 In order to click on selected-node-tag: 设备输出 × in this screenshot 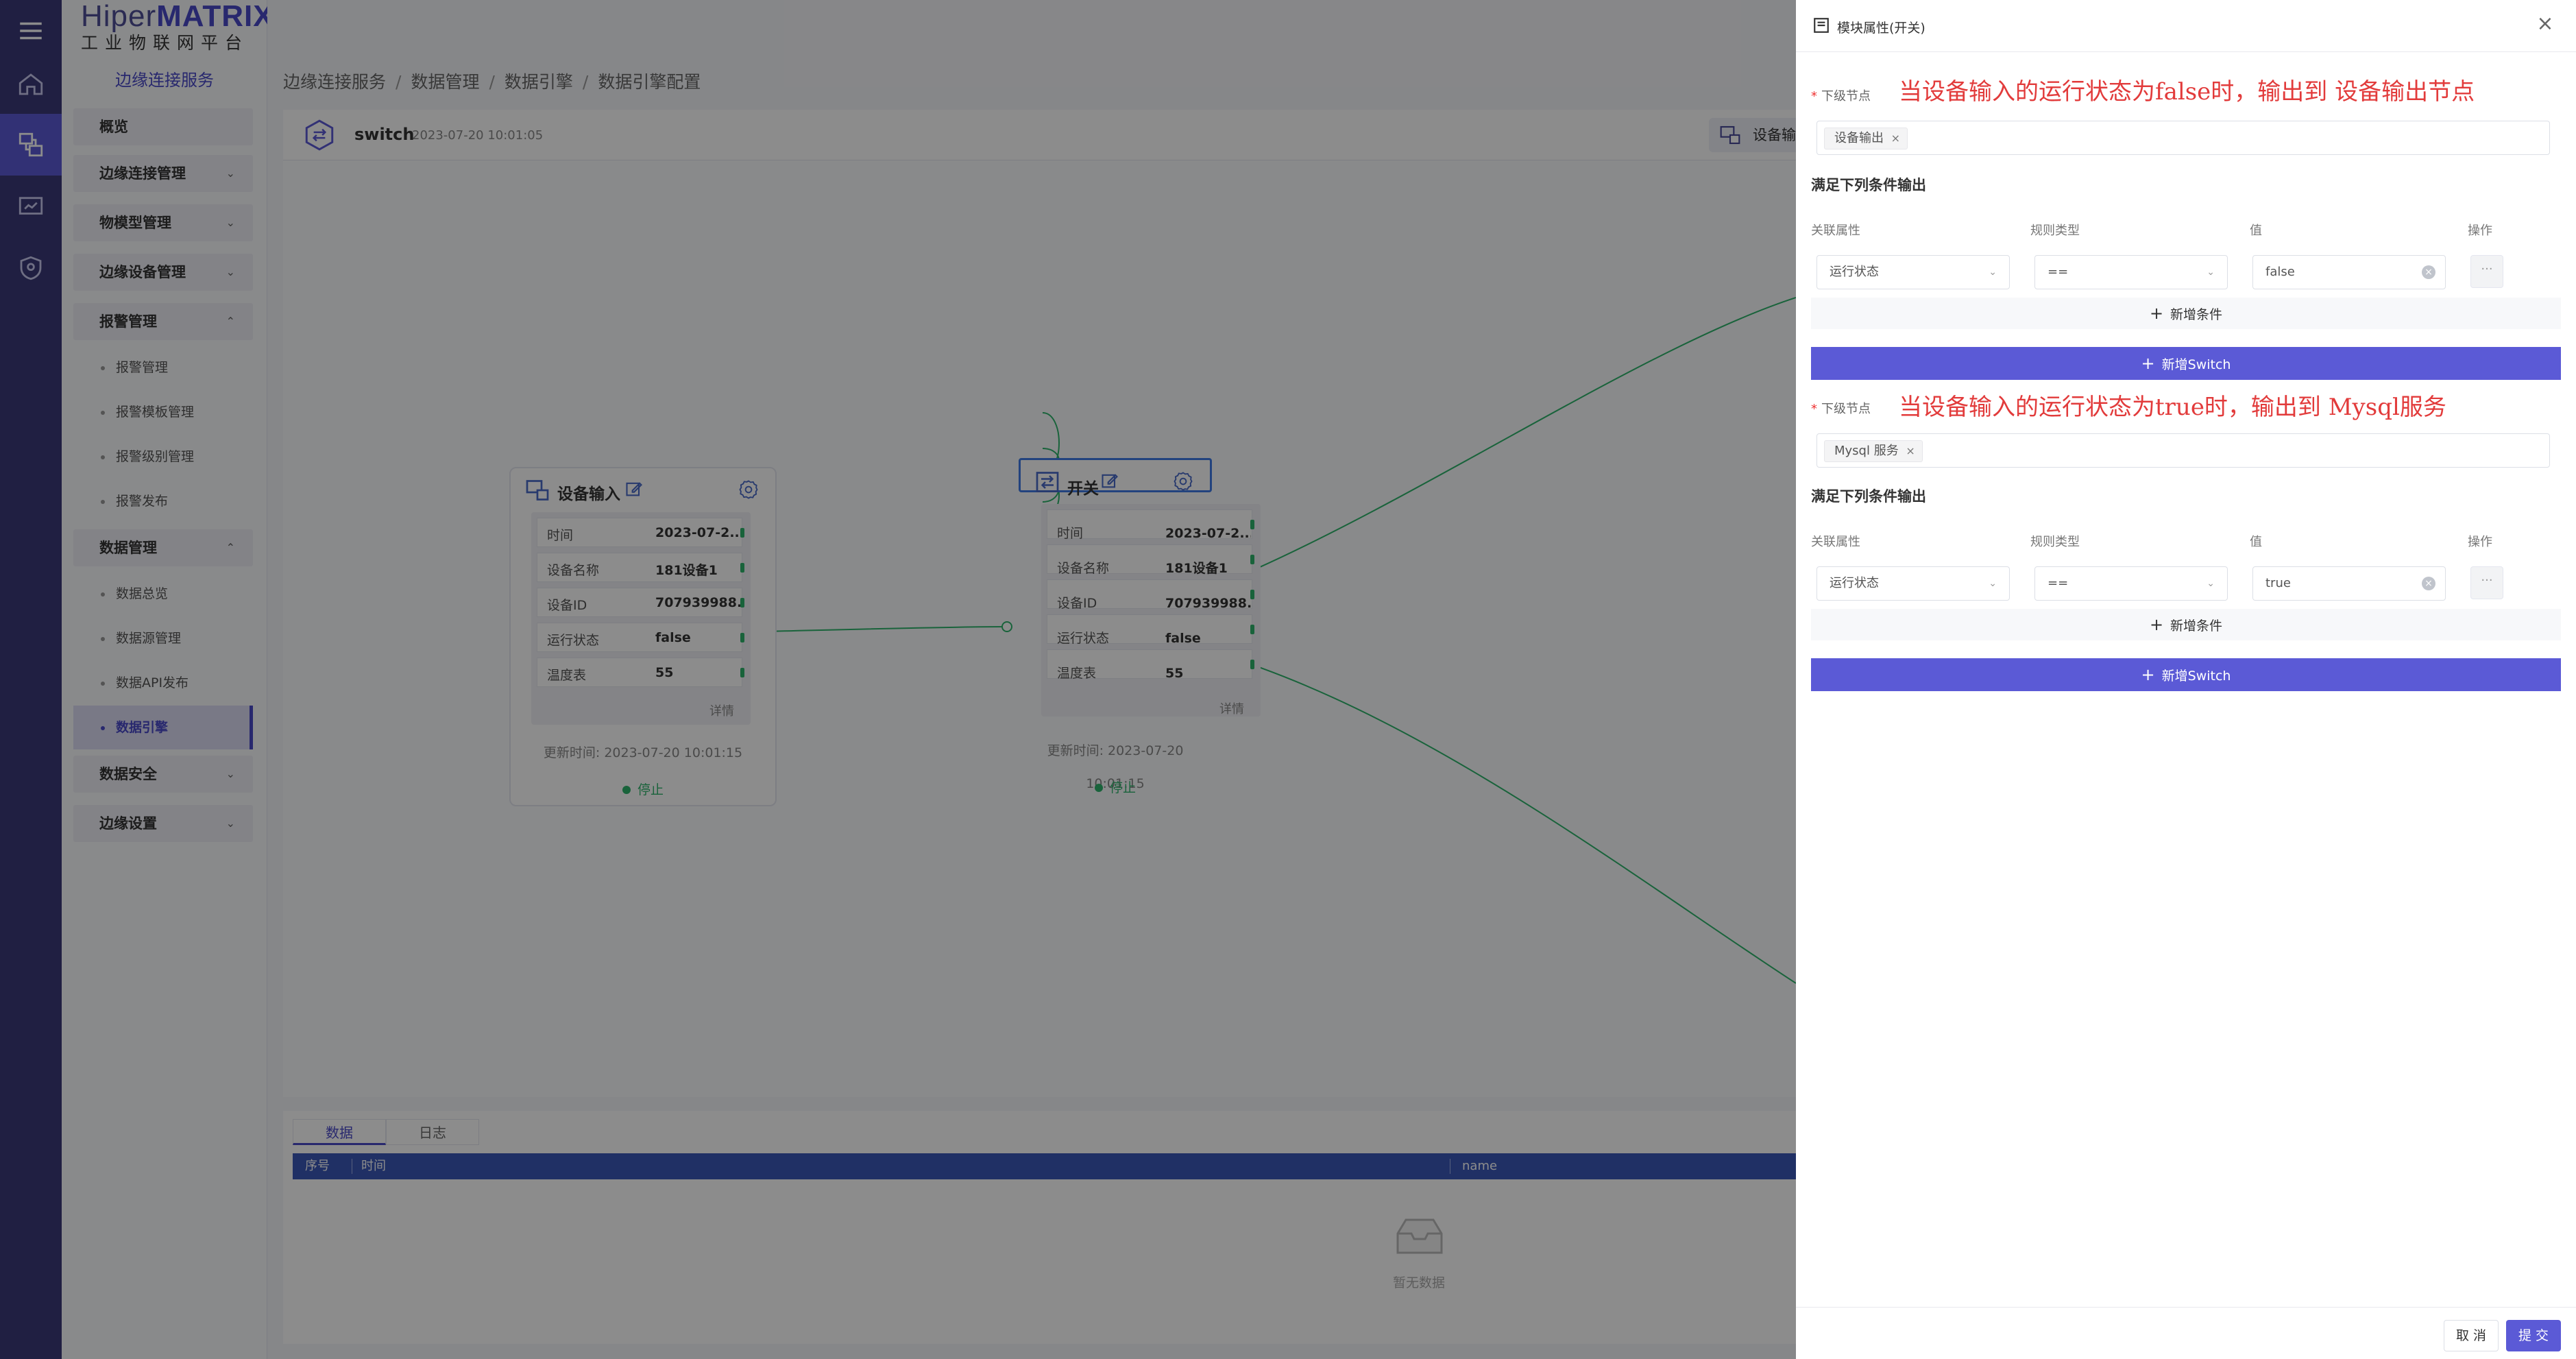, I will do `click(1866, 138)`.